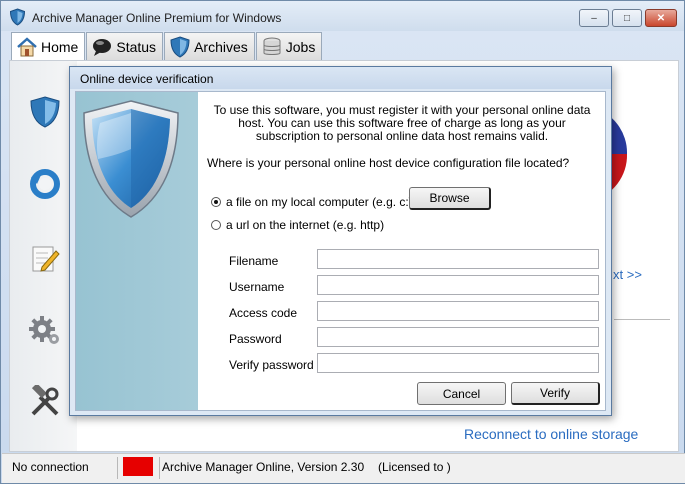 Image resolution: width=685 pixels, height=484 pixels. Describe the element at coordinates (216, 202) in the screenshot. I see `radio-local-file` at that location.